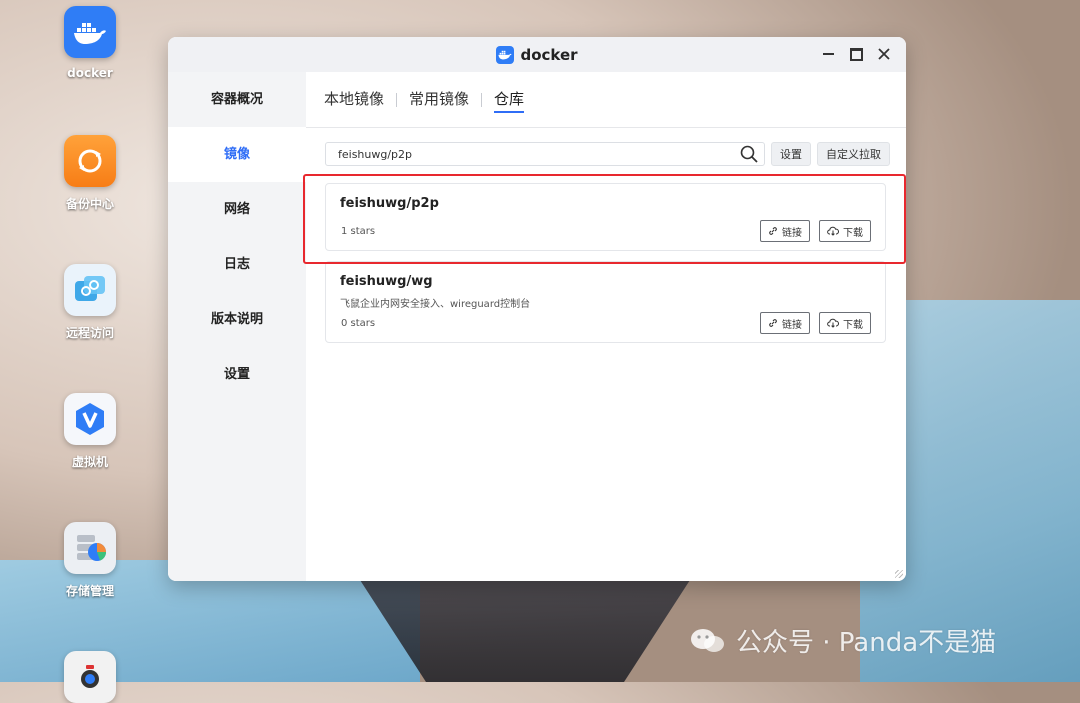 This screenshot has width=1080, height=703. Describe the element at coordinates (89, 462) in the screenshot. I see `desktop-icon-label: 虚拟机` at that location.